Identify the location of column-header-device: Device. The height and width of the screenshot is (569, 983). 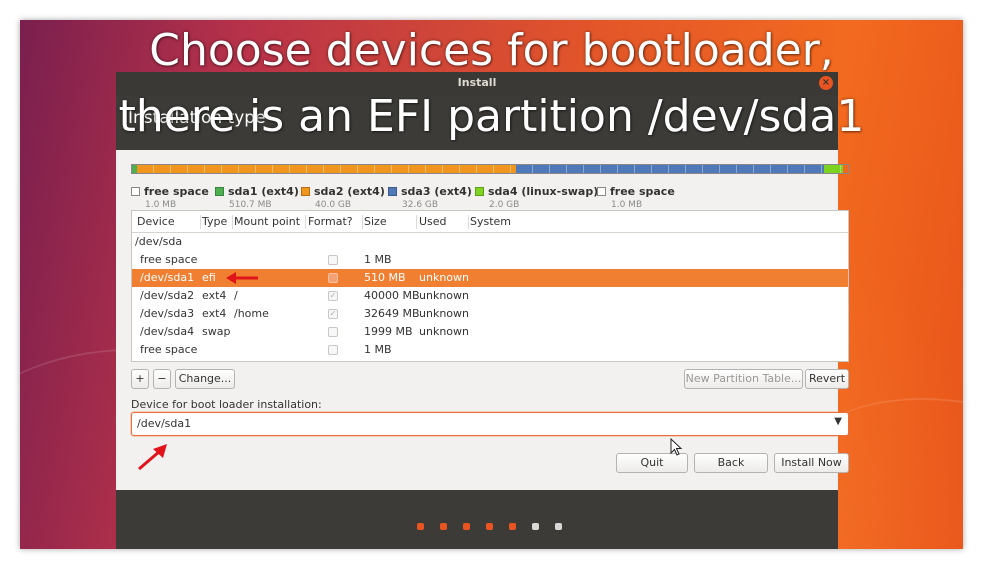
(169, 222).